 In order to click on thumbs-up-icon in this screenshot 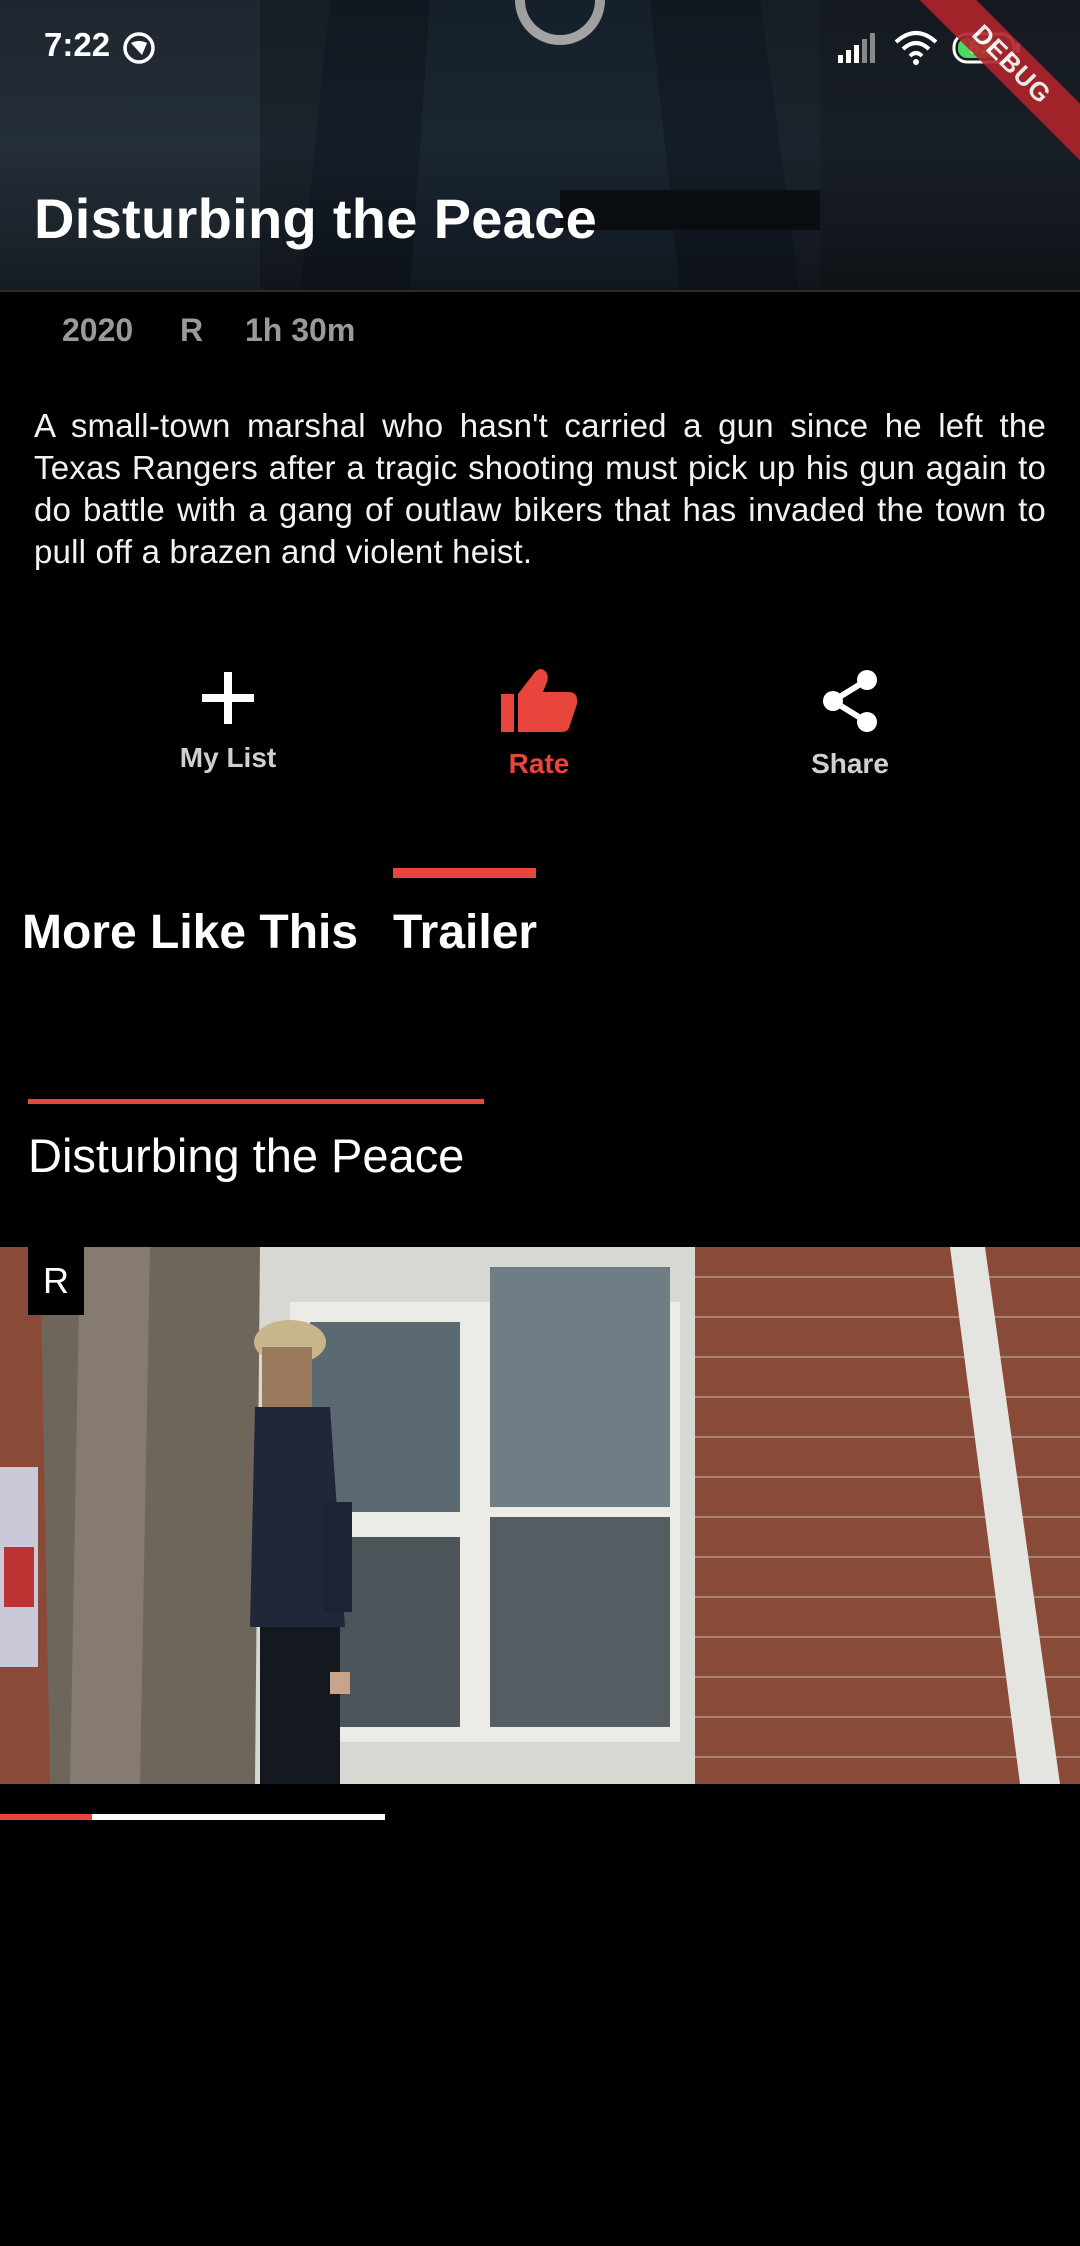, I will do `click(539, 700)`.